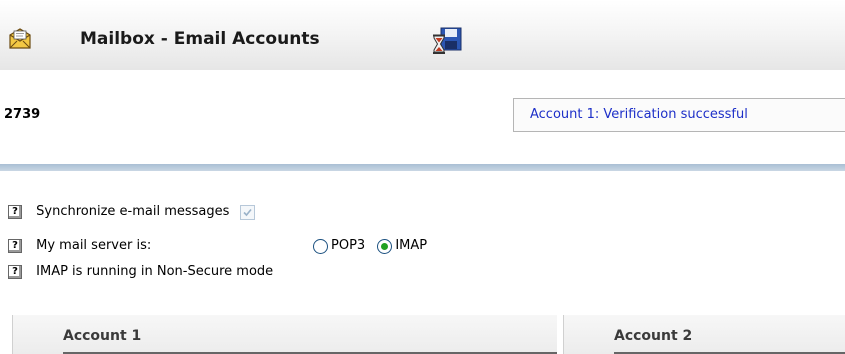 The height and width of the screenshot is (354, 845). What do you see at coordinates (308, 246) in the screenshot?
I see `mail-server-row: ? My mail server is: POP3 IMAP` at bounding box center [308, 246].